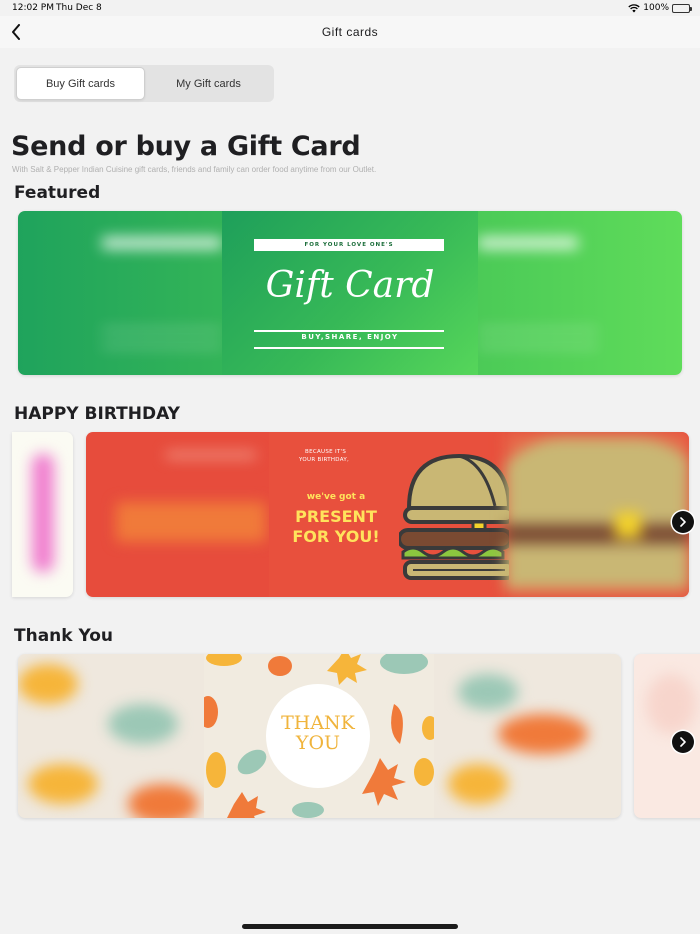 This screenshot has height=934, width=700. What do you see at coordinates (79, 8) in the screenshot?
I see `status-date: Thu Dec 8` at bounding box center [79, 8].